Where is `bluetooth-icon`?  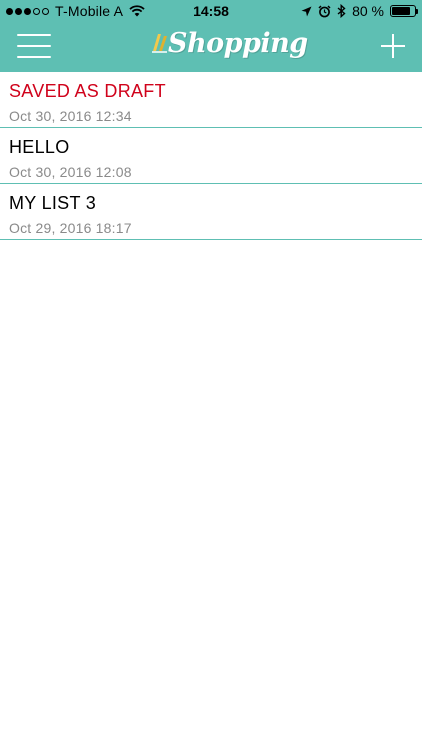
bluetooth-icon is located at coordinates (341, 11).